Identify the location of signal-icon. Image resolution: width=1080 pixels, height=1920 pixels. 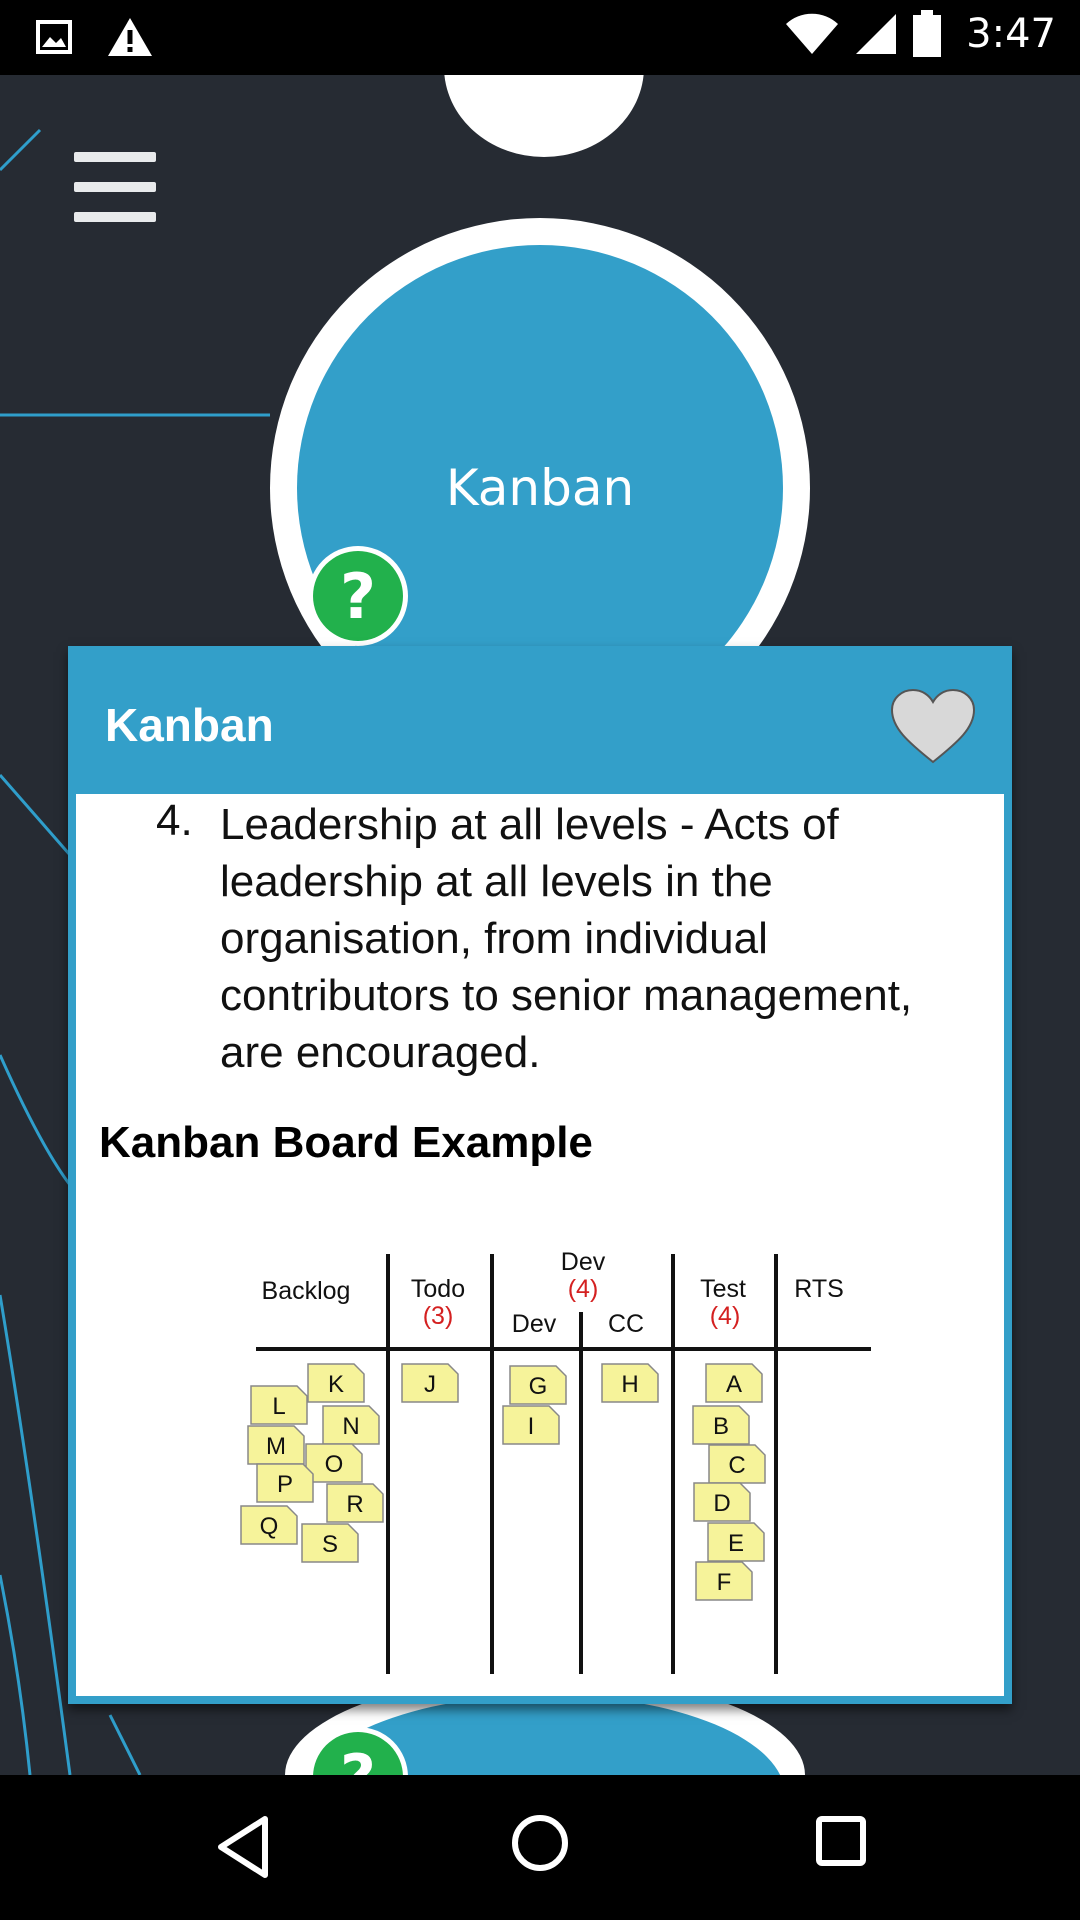
(876, 34).